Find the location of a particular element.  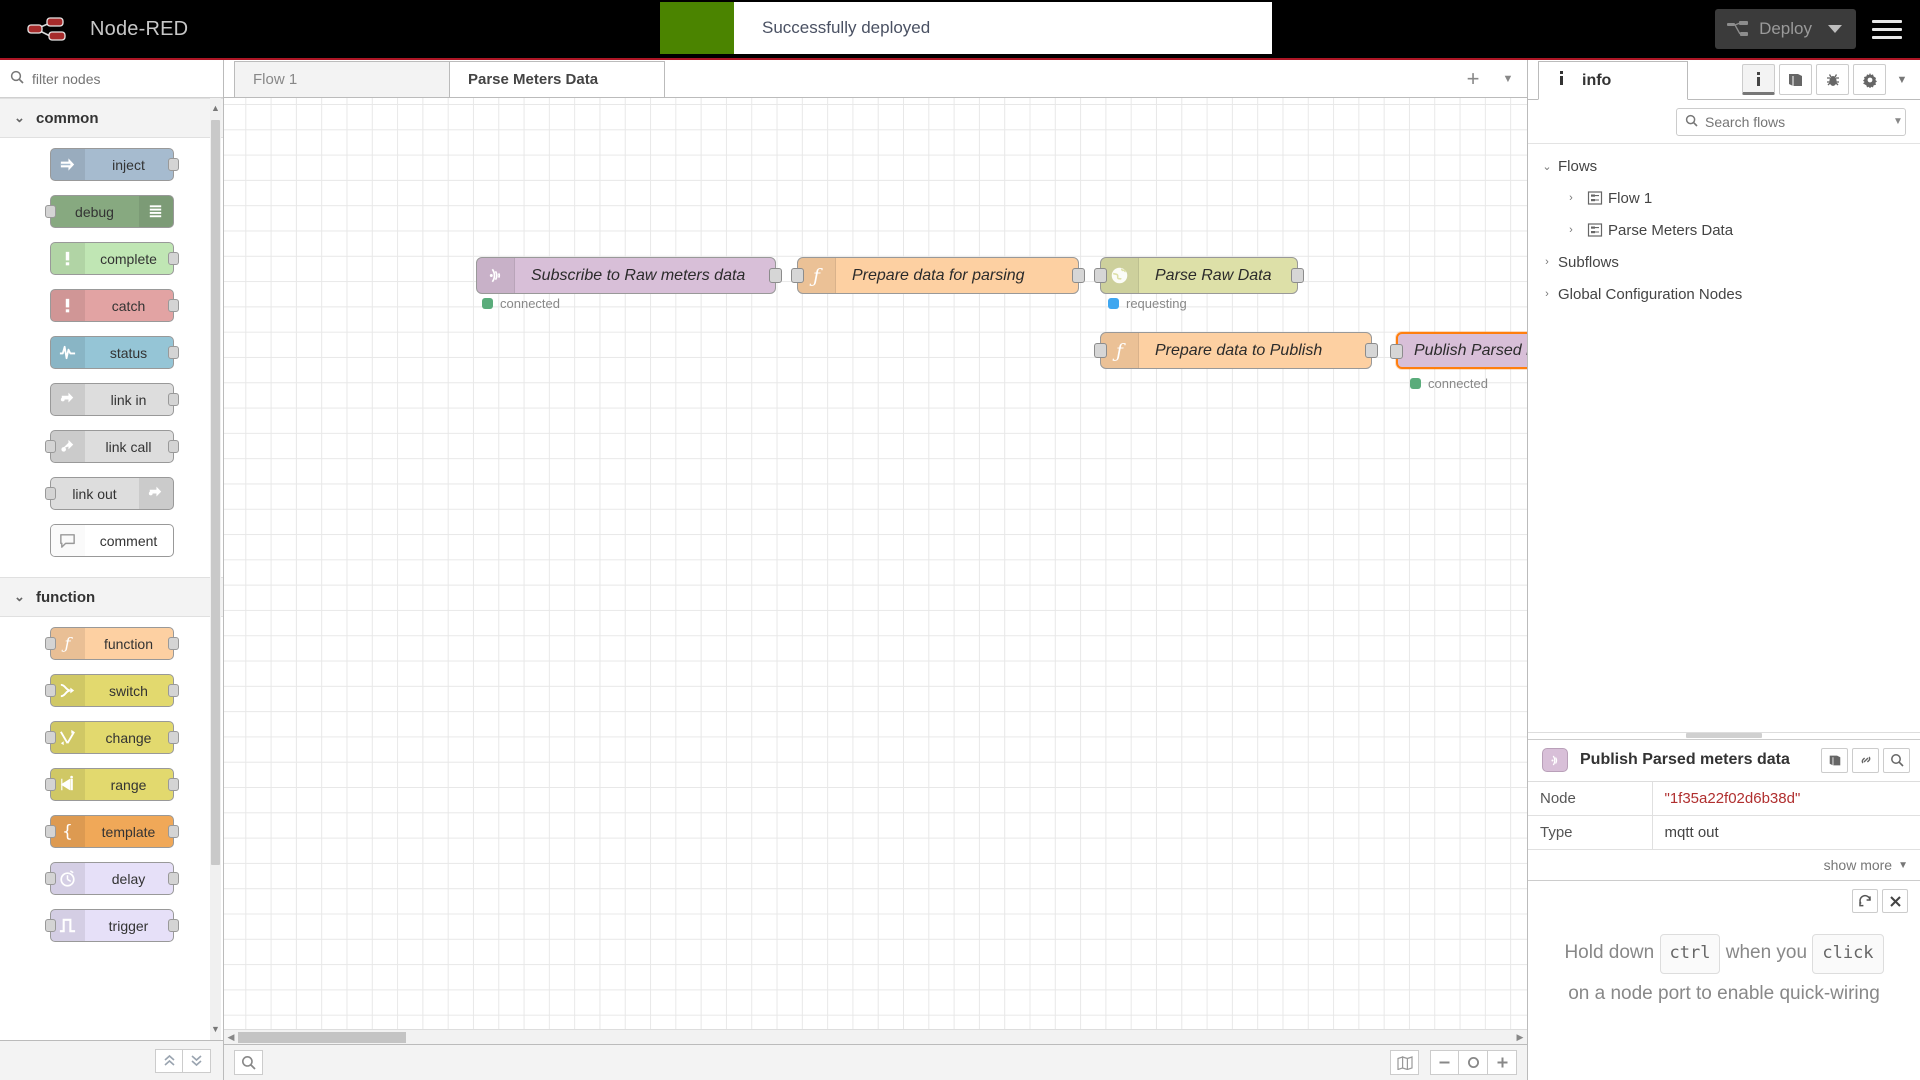

bug-icon is located at coordinates (1832, 79).